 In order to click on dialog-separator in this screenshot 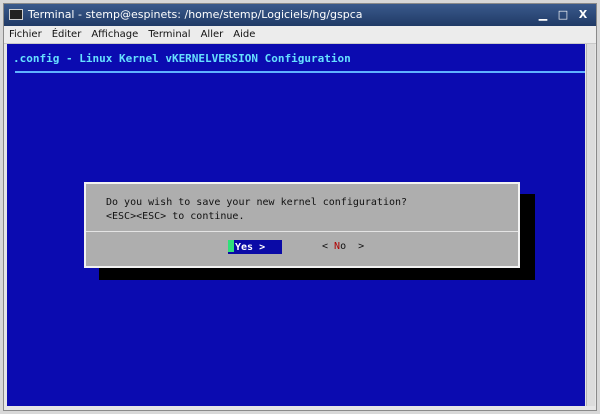, I will do `click(302, 231)`.